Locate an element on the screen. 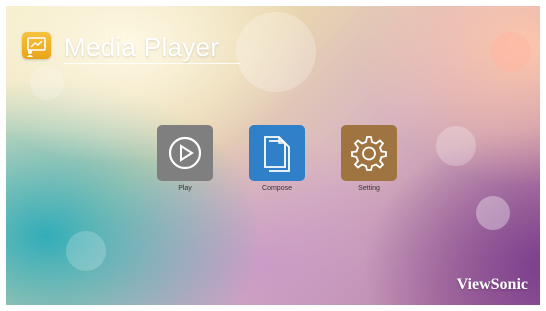 The image size is (546, 311). play-app: Play is located at coordinates (186, 158).